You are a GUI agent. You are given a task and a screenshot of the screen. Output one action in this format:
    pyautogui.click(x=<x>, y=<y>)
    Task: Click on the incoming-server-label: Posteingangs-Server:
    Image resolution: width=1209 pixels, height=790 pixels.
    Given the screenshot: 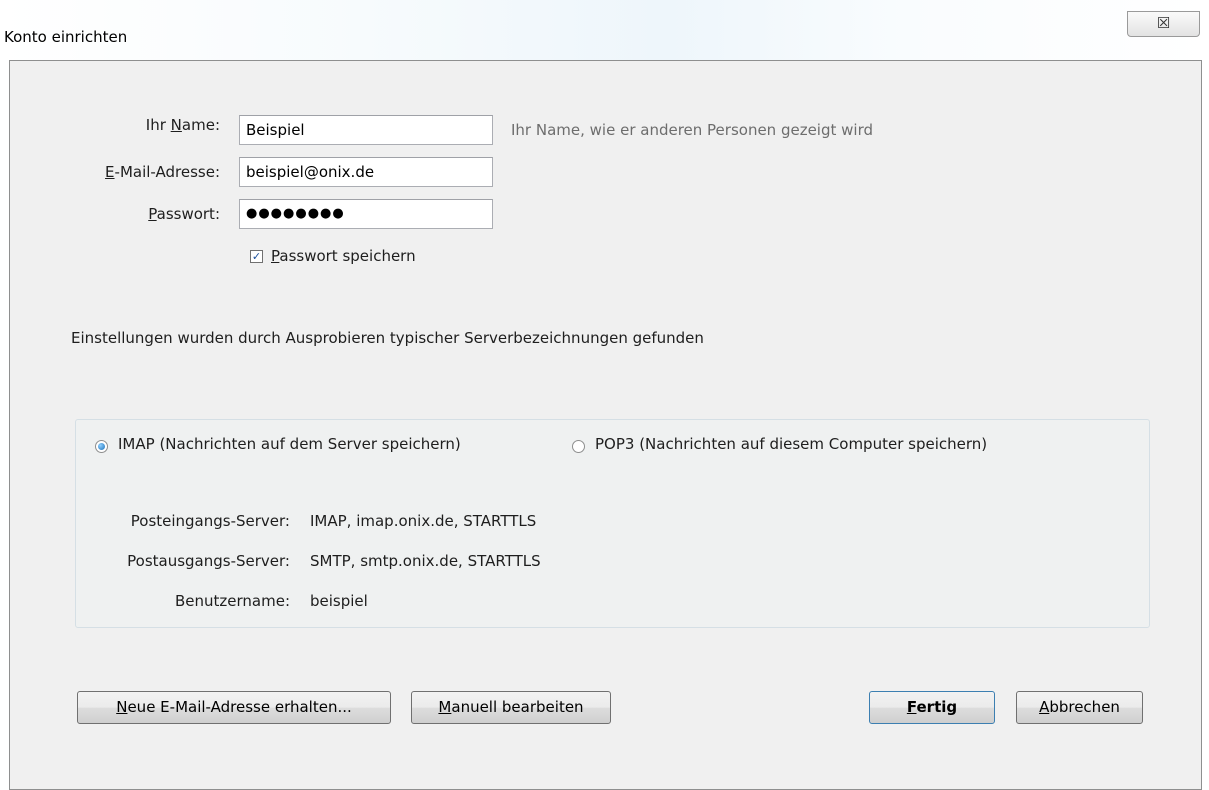 What is the action you would take?
    pyautogui.click(x=210, y=521)
    